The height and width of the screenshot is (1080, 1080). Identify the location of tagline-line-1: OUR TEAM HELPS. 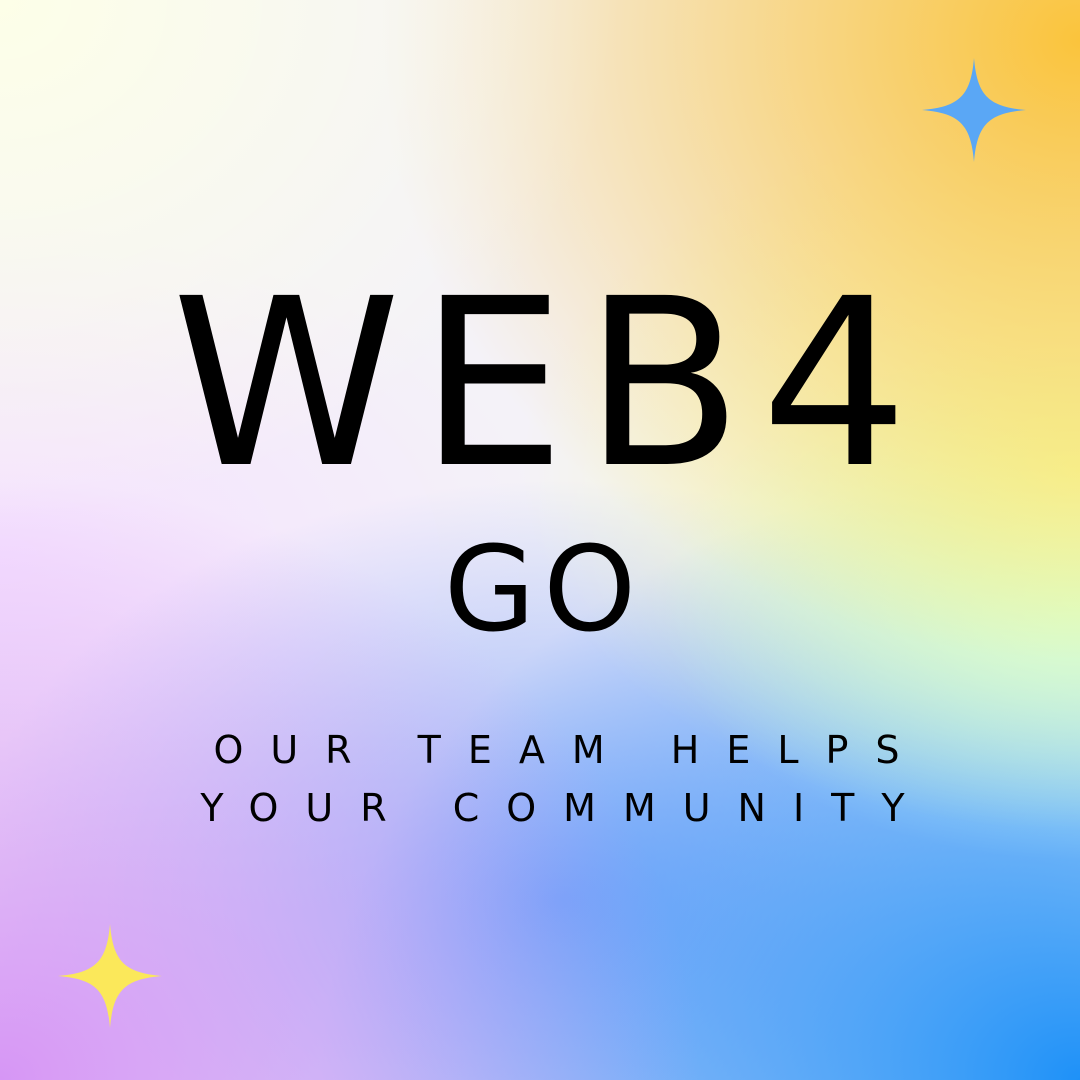
(570, 750).